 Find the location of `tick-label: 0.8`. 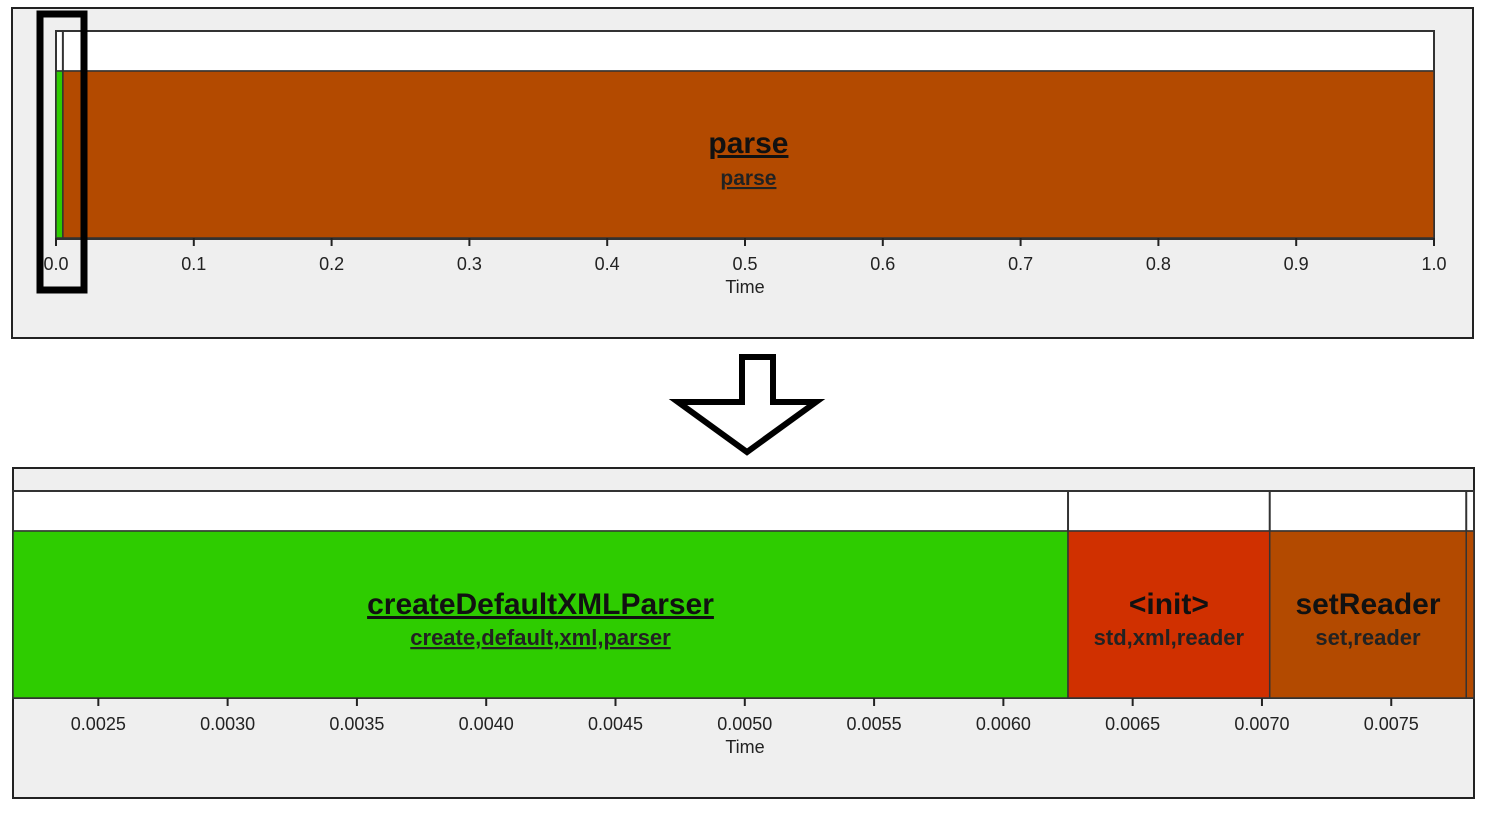

tick-label: 0.8 is located at coordinates (1158, 264).